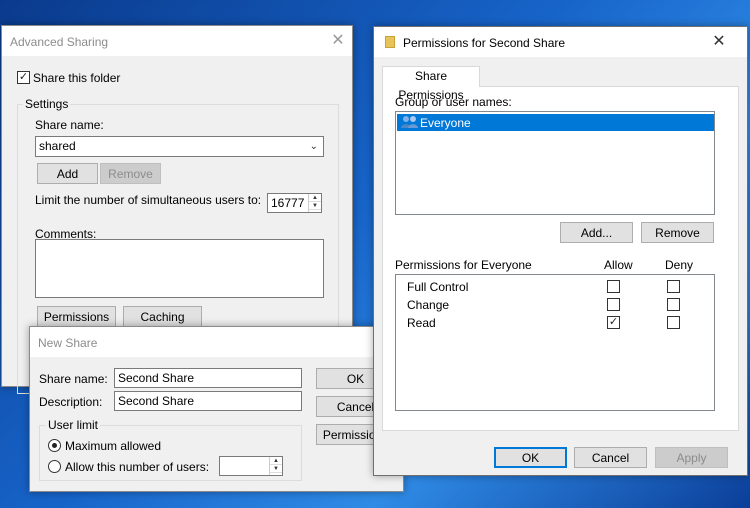 This screenshot has height=508, width=750. Describe the element at coordinates (555, 342) in the screenshot. I see `permissions-list: Full Control Change Read ✓` at that location.